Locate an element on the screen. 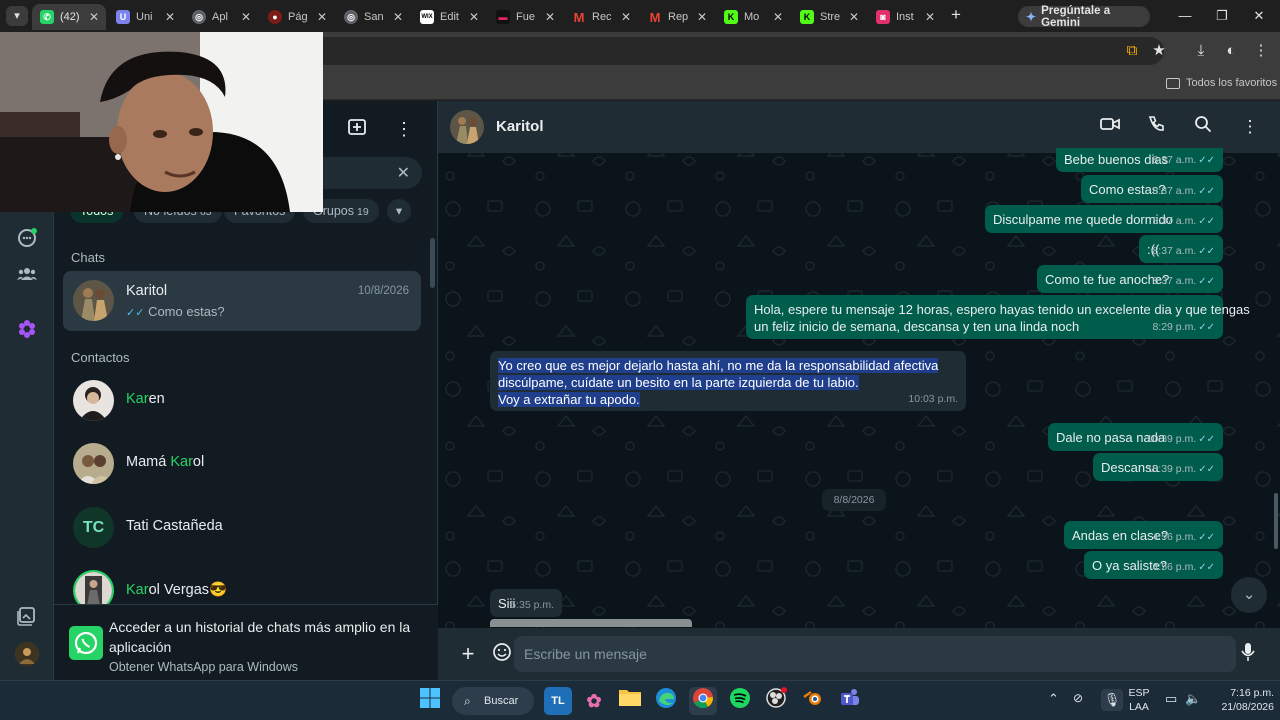  chat-menu-icon: ⋮ is located at coordinates (1250, 127).